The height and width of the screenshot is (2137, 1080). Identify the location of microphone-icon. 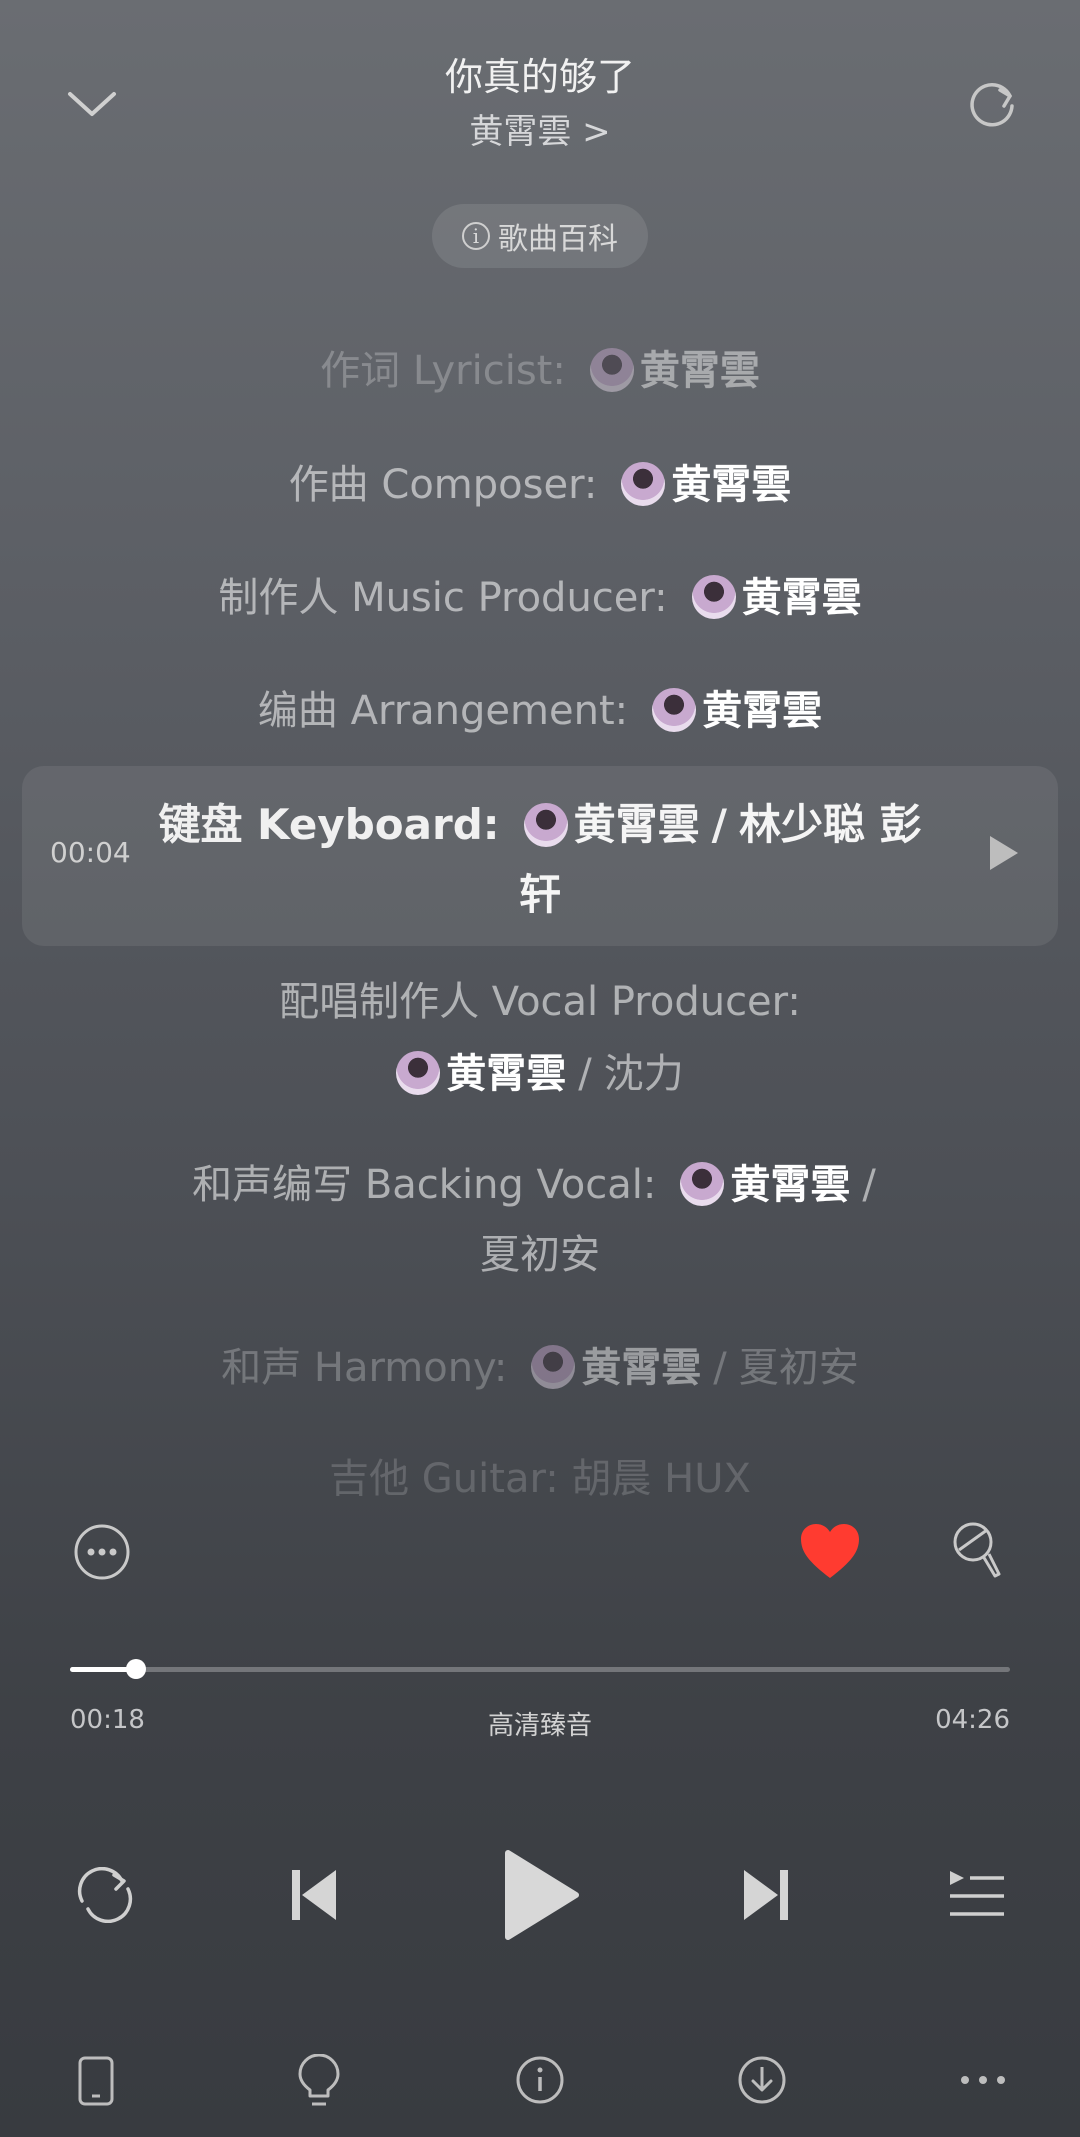
(977, 1550).